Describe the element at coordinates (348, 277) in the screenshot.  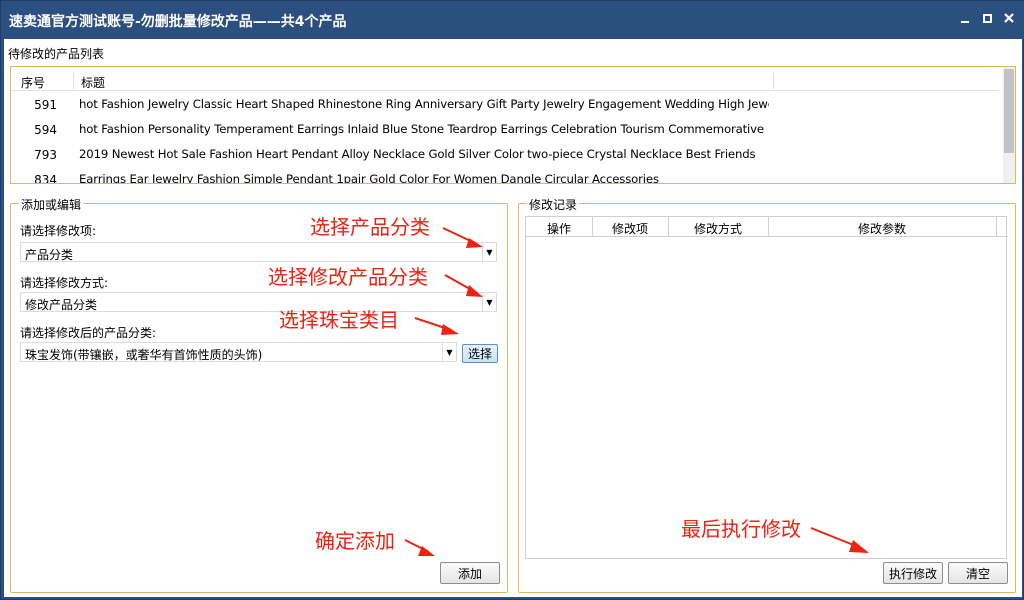
I see `annotation-select-modify-category: 选择修改产品分类` at that location.